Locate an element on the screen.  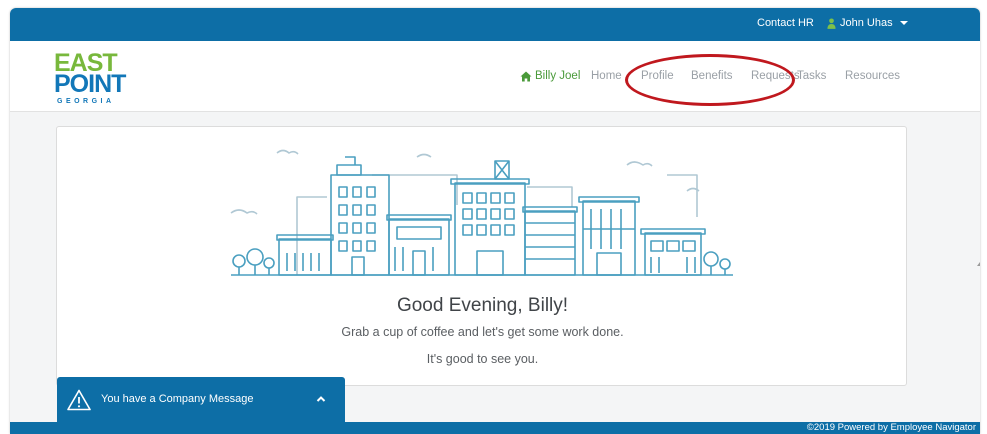
user-name: John Uhas is located at coordinates (866, 23).